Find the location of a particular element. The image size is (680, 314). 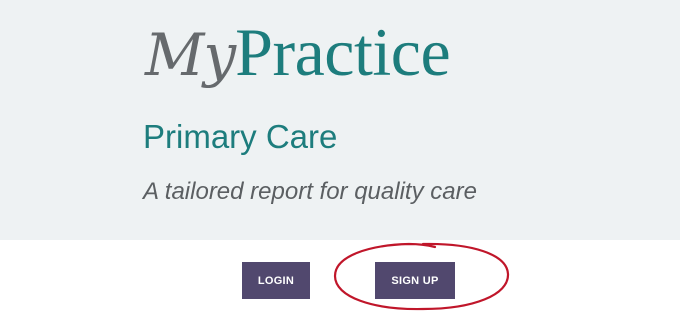

brand-logo-practice: Practice is located at coordinates (343, 52).